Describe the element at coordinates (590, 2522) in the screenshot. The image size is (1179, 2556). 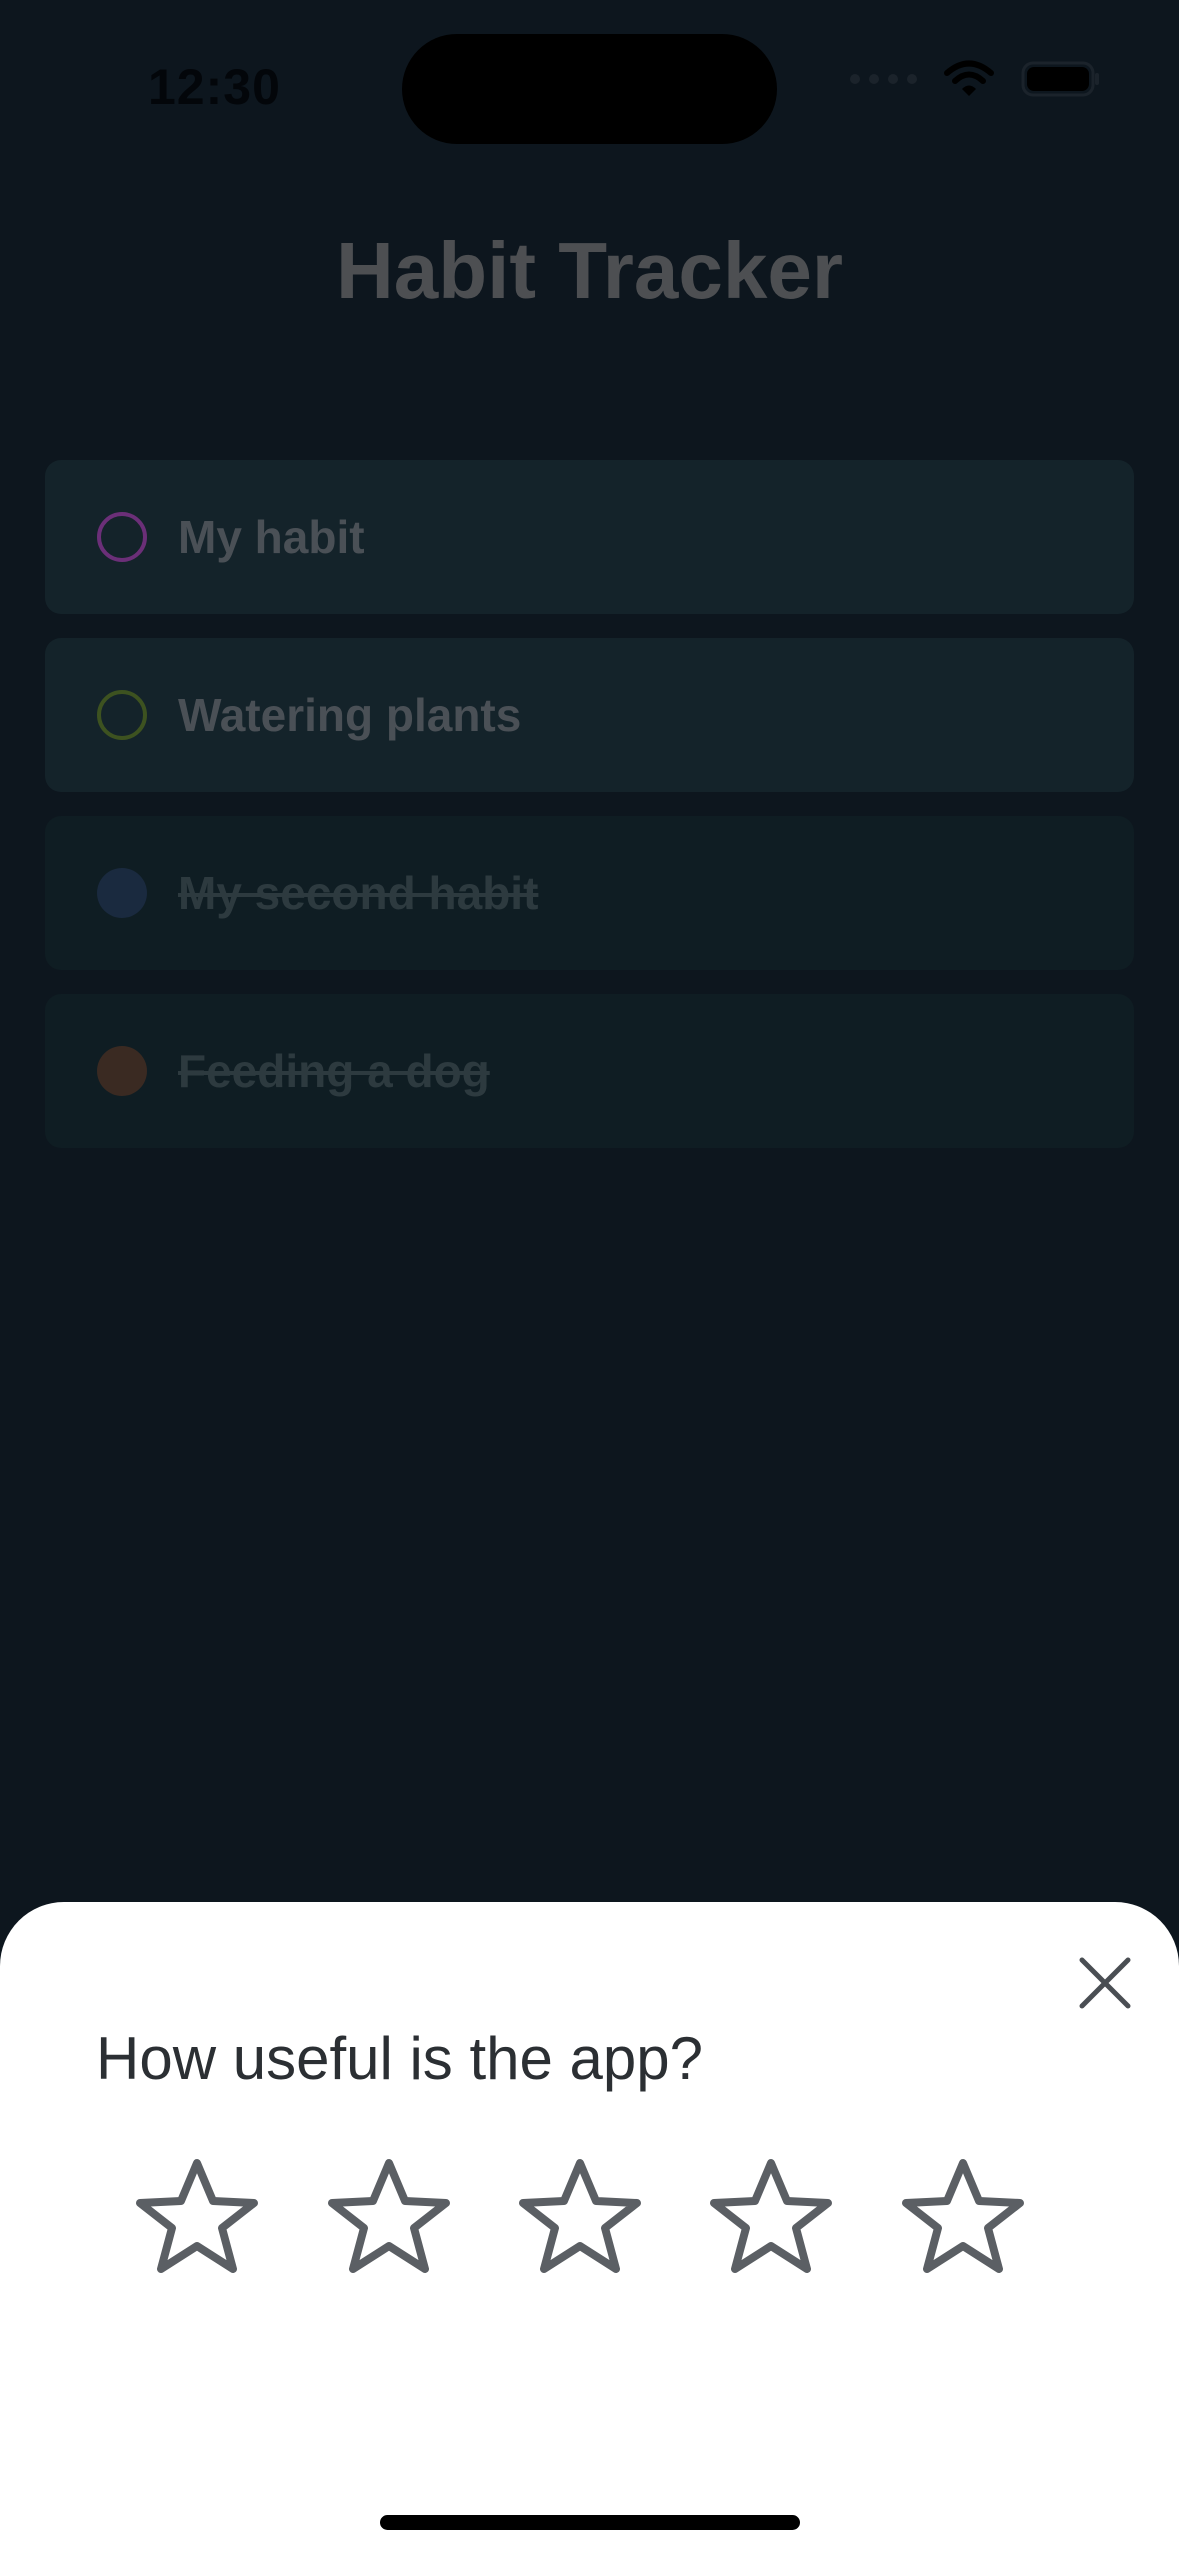
I see `home-indicator` at that location.